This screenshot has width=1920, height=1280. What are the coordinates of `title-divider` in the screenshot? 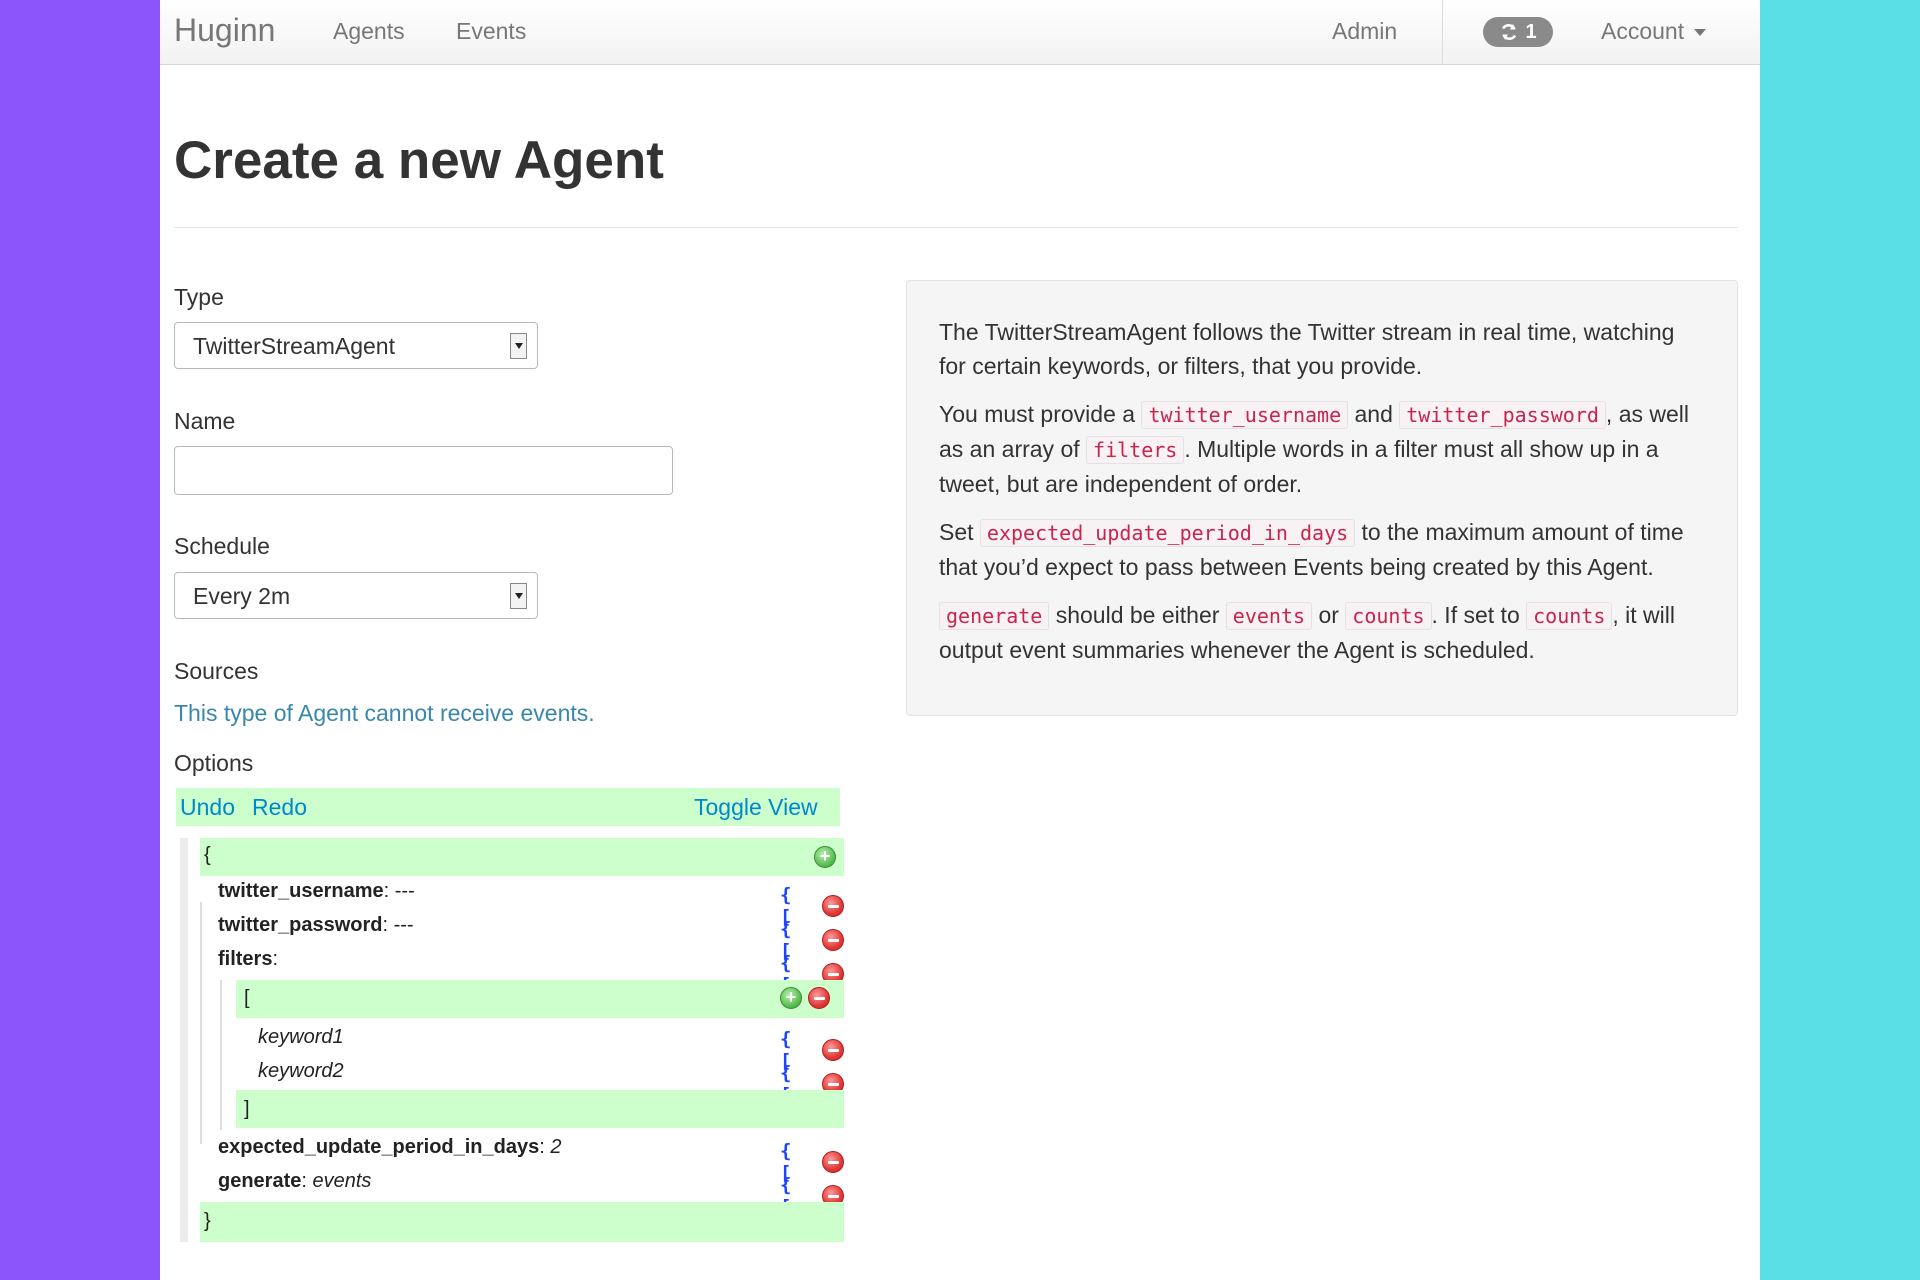 It's located at (956, 227).